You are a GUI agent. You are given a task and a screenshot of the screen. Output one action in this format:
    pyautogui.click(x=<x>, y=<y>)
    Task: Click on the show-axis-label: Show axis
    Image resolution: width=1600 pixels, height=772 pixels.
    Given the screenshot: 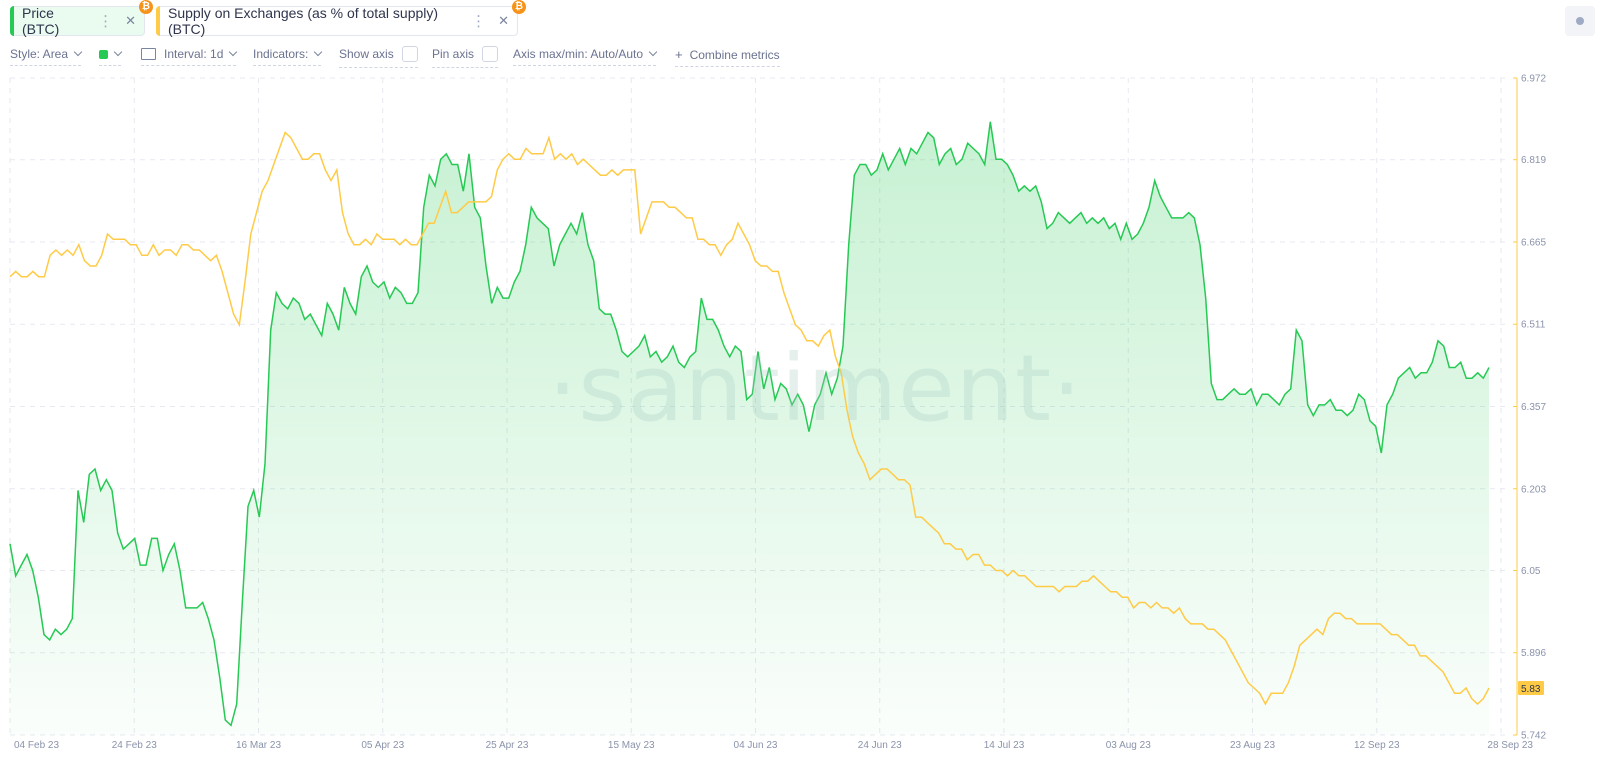 What is the action you would take?
    pyautogui.click(x=366, y=54)
    